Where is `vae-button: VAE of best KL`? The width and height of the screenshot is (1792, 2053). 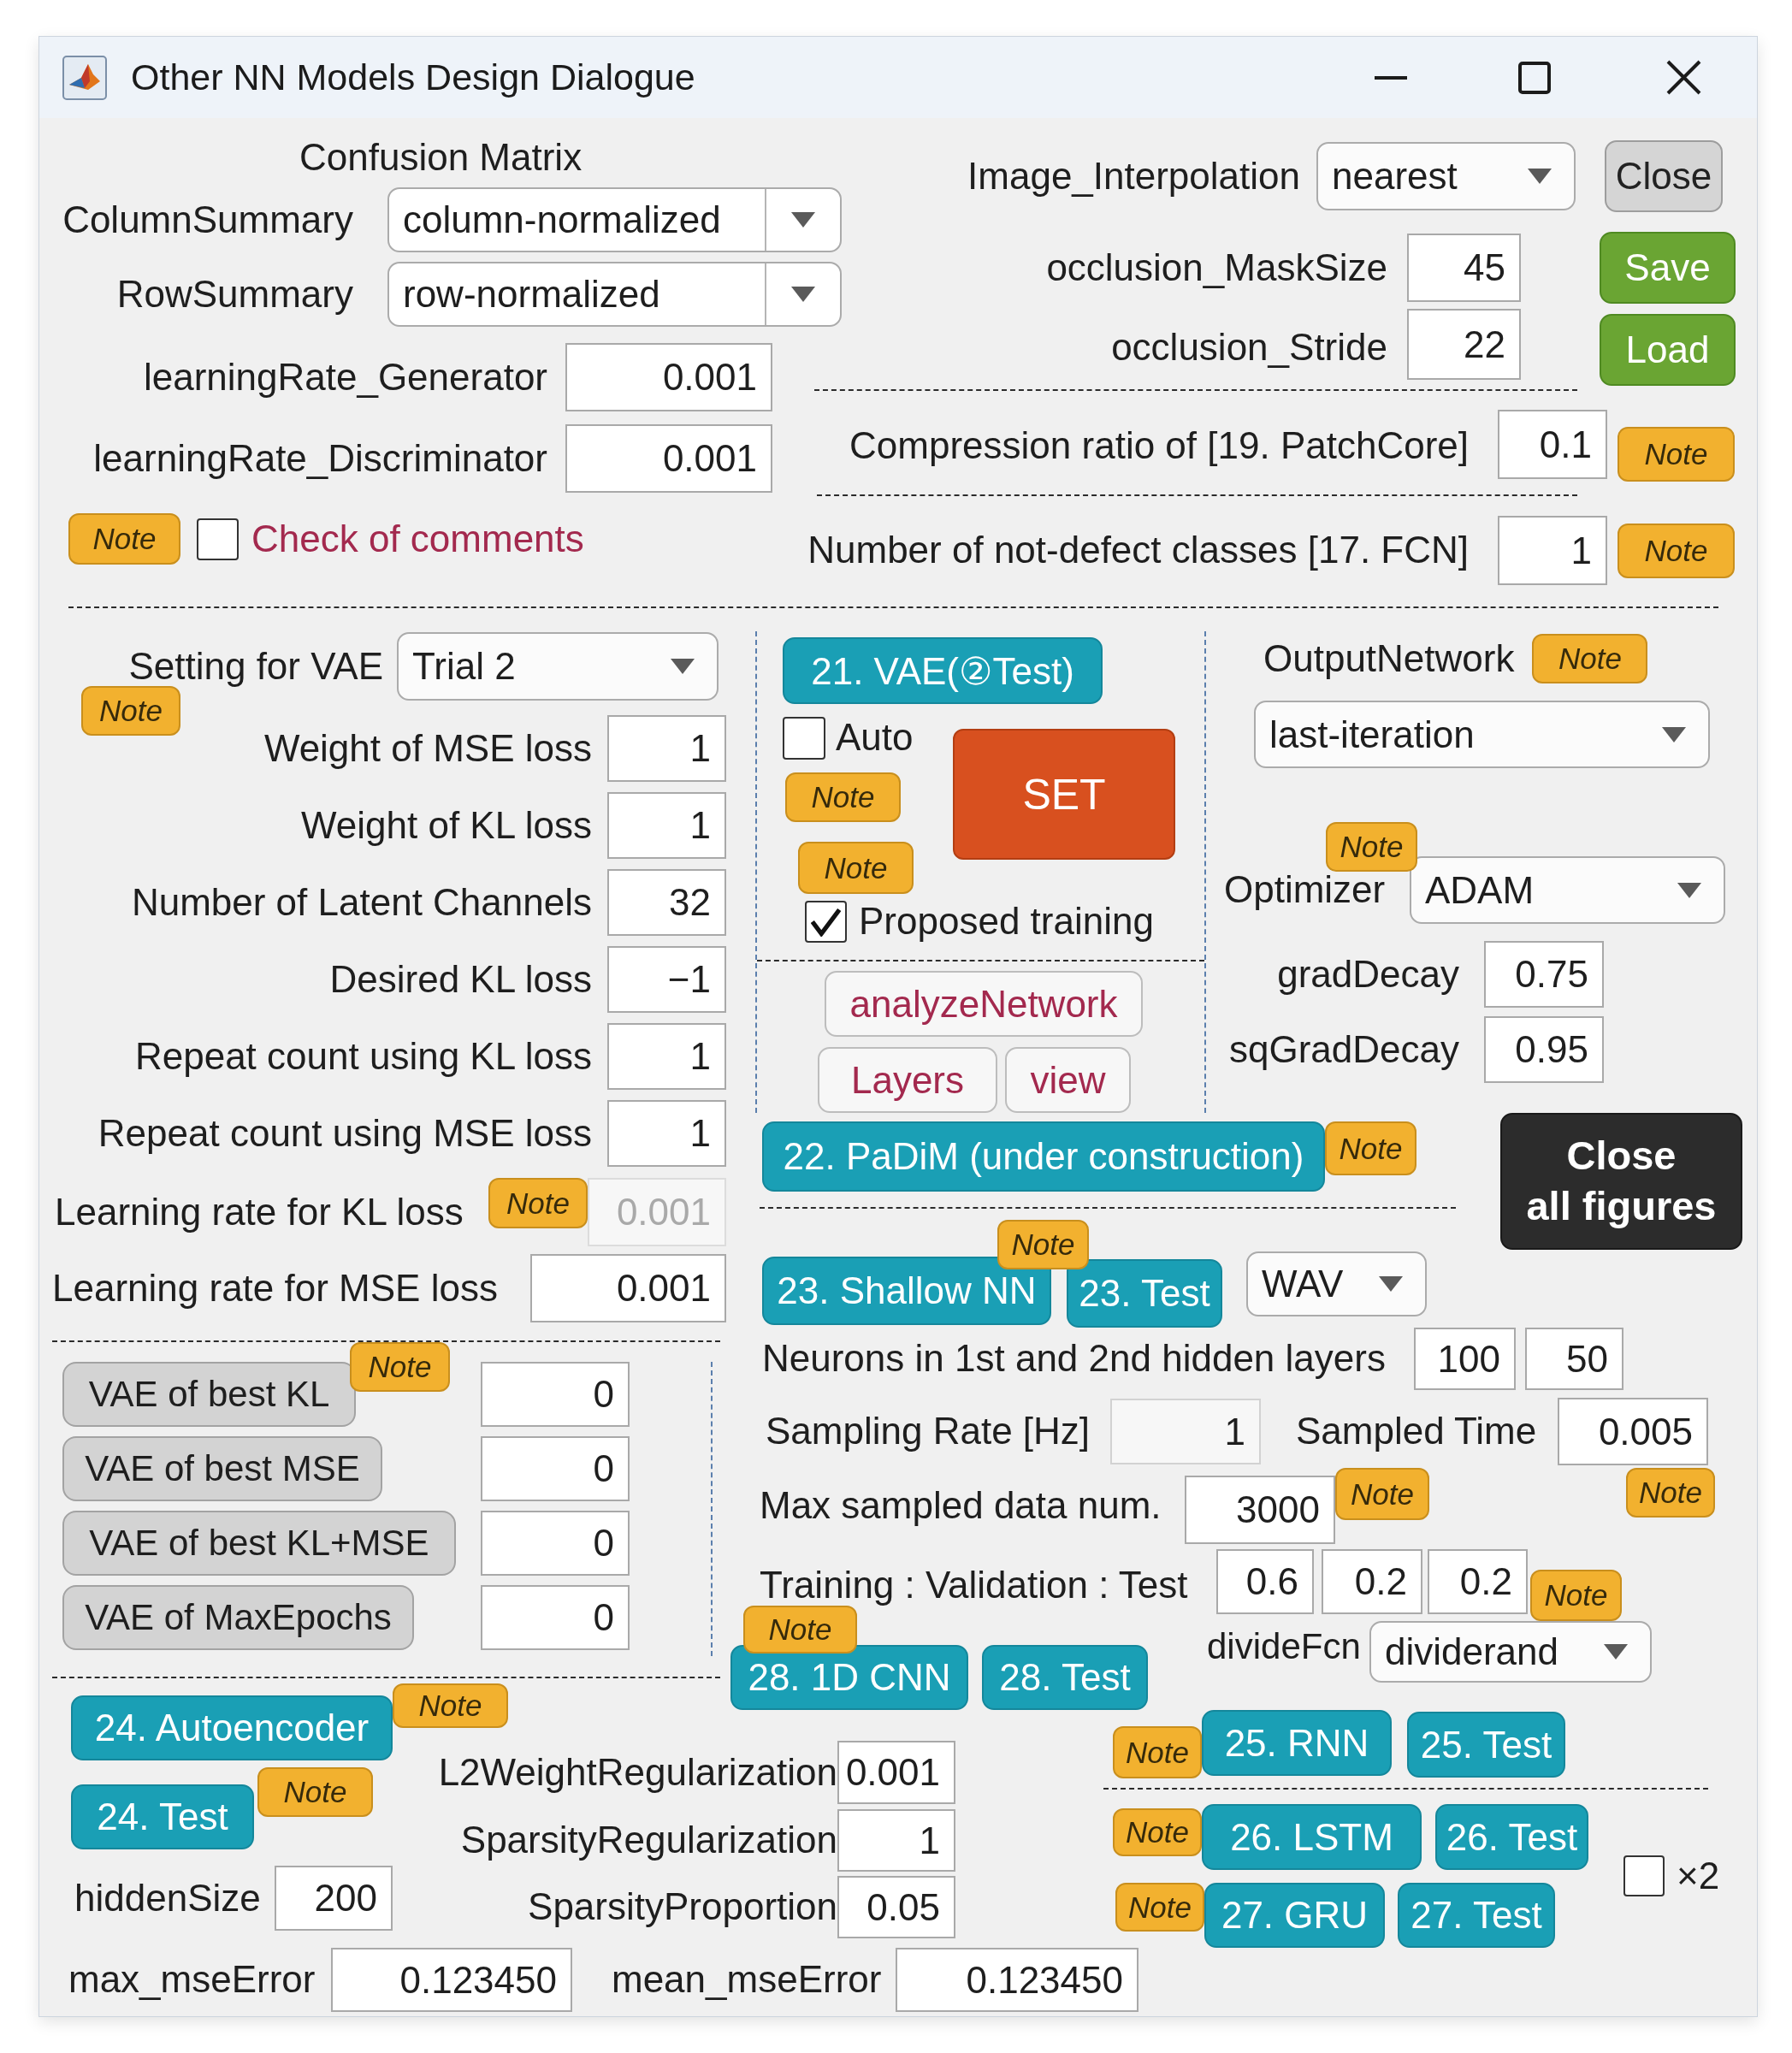 vae-button: VAE of best KL is located at coordinates (209, 1394).